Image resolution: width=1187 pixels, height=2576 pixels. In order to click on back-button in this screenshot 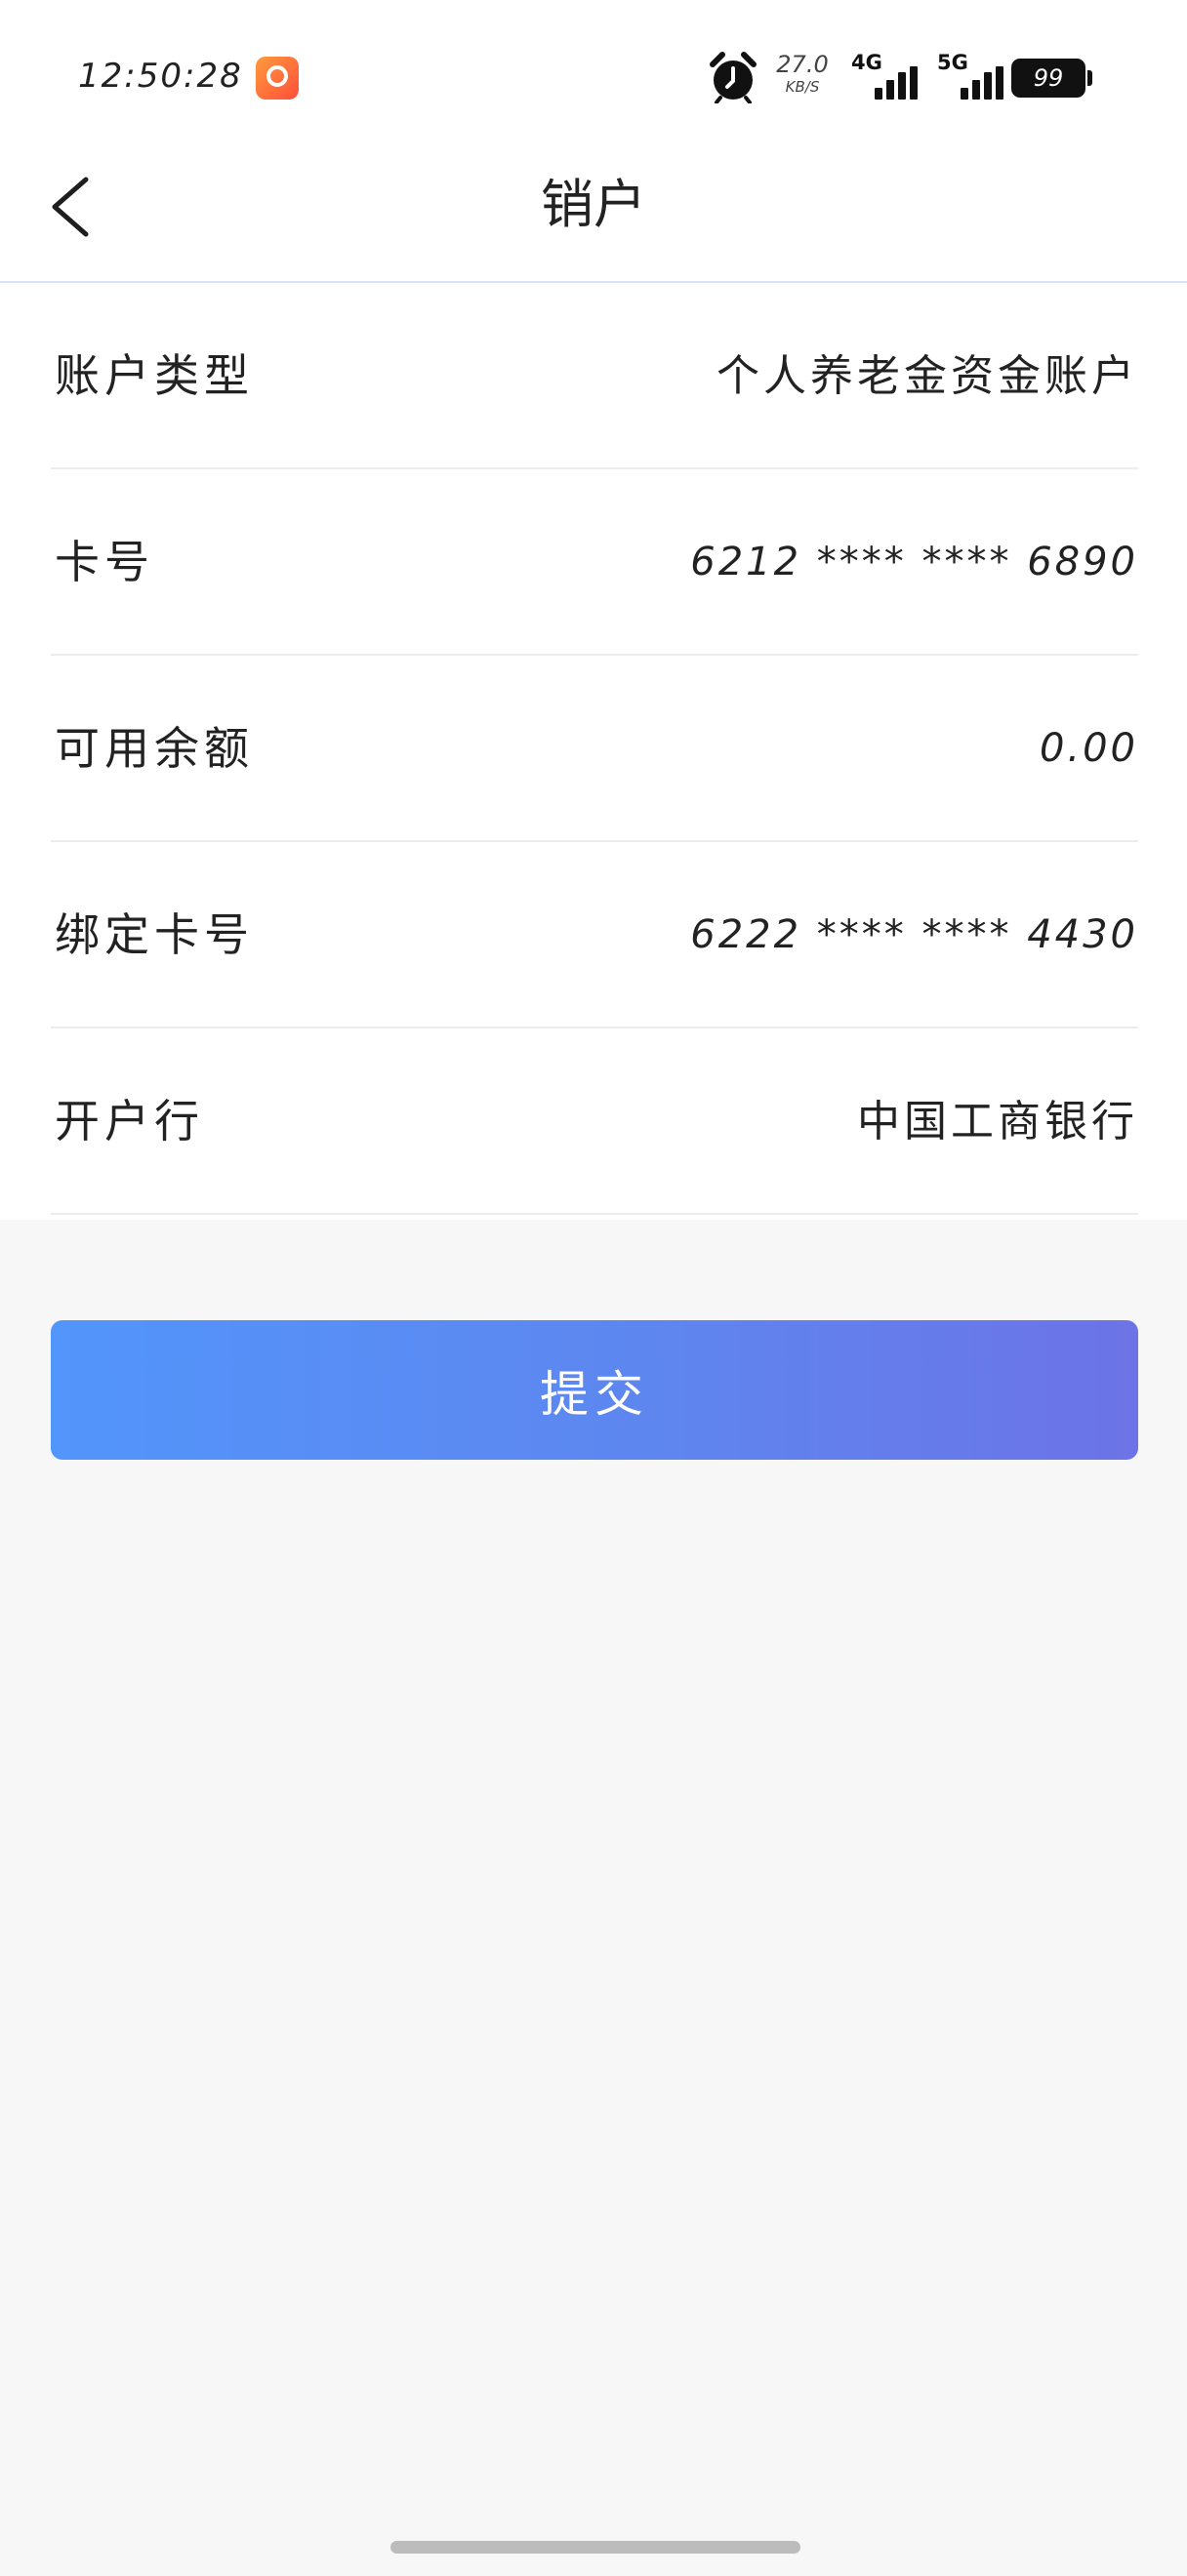, I will do `click(77, 206)`.